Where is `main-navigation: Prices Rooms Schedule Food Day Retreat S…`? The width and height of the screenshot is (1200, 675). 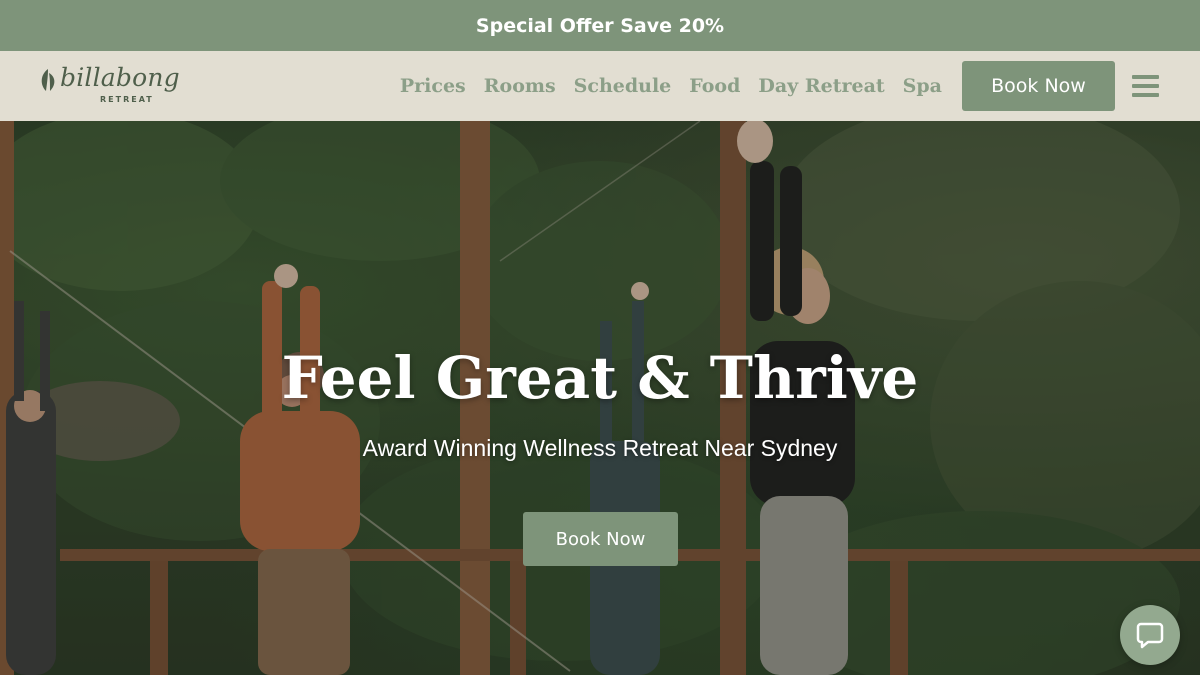 main-navigation: Prices Rooms Schedule Food Day Retreat S… is located at coordinates (671, 86).